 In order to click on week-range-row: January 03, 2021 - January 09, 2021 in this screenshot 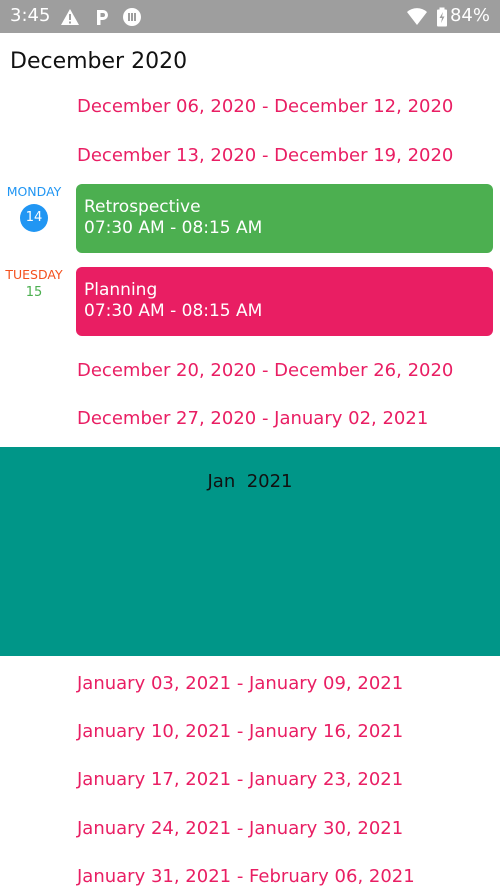, I will do `click(240, 684)`.